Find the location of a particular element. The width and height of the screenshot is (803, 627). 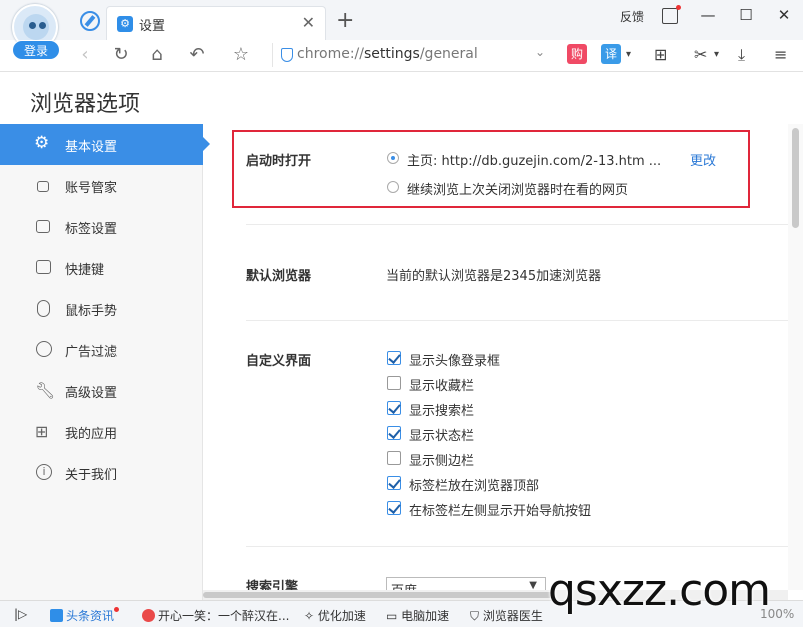

vertical-scrollbar is located at coordinates (795, 357).